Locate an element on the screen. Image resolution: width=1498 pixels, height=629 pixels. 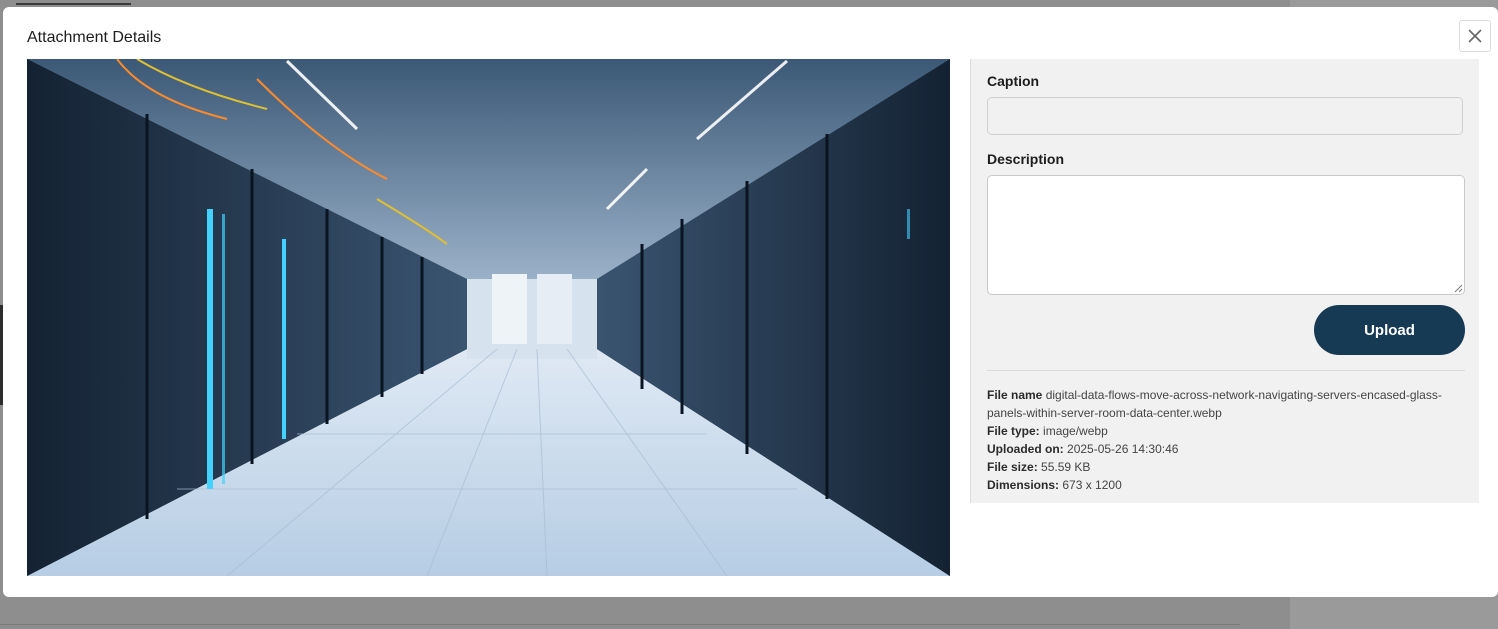
file-size-label: File size: is located at coordinates (1012, 467).